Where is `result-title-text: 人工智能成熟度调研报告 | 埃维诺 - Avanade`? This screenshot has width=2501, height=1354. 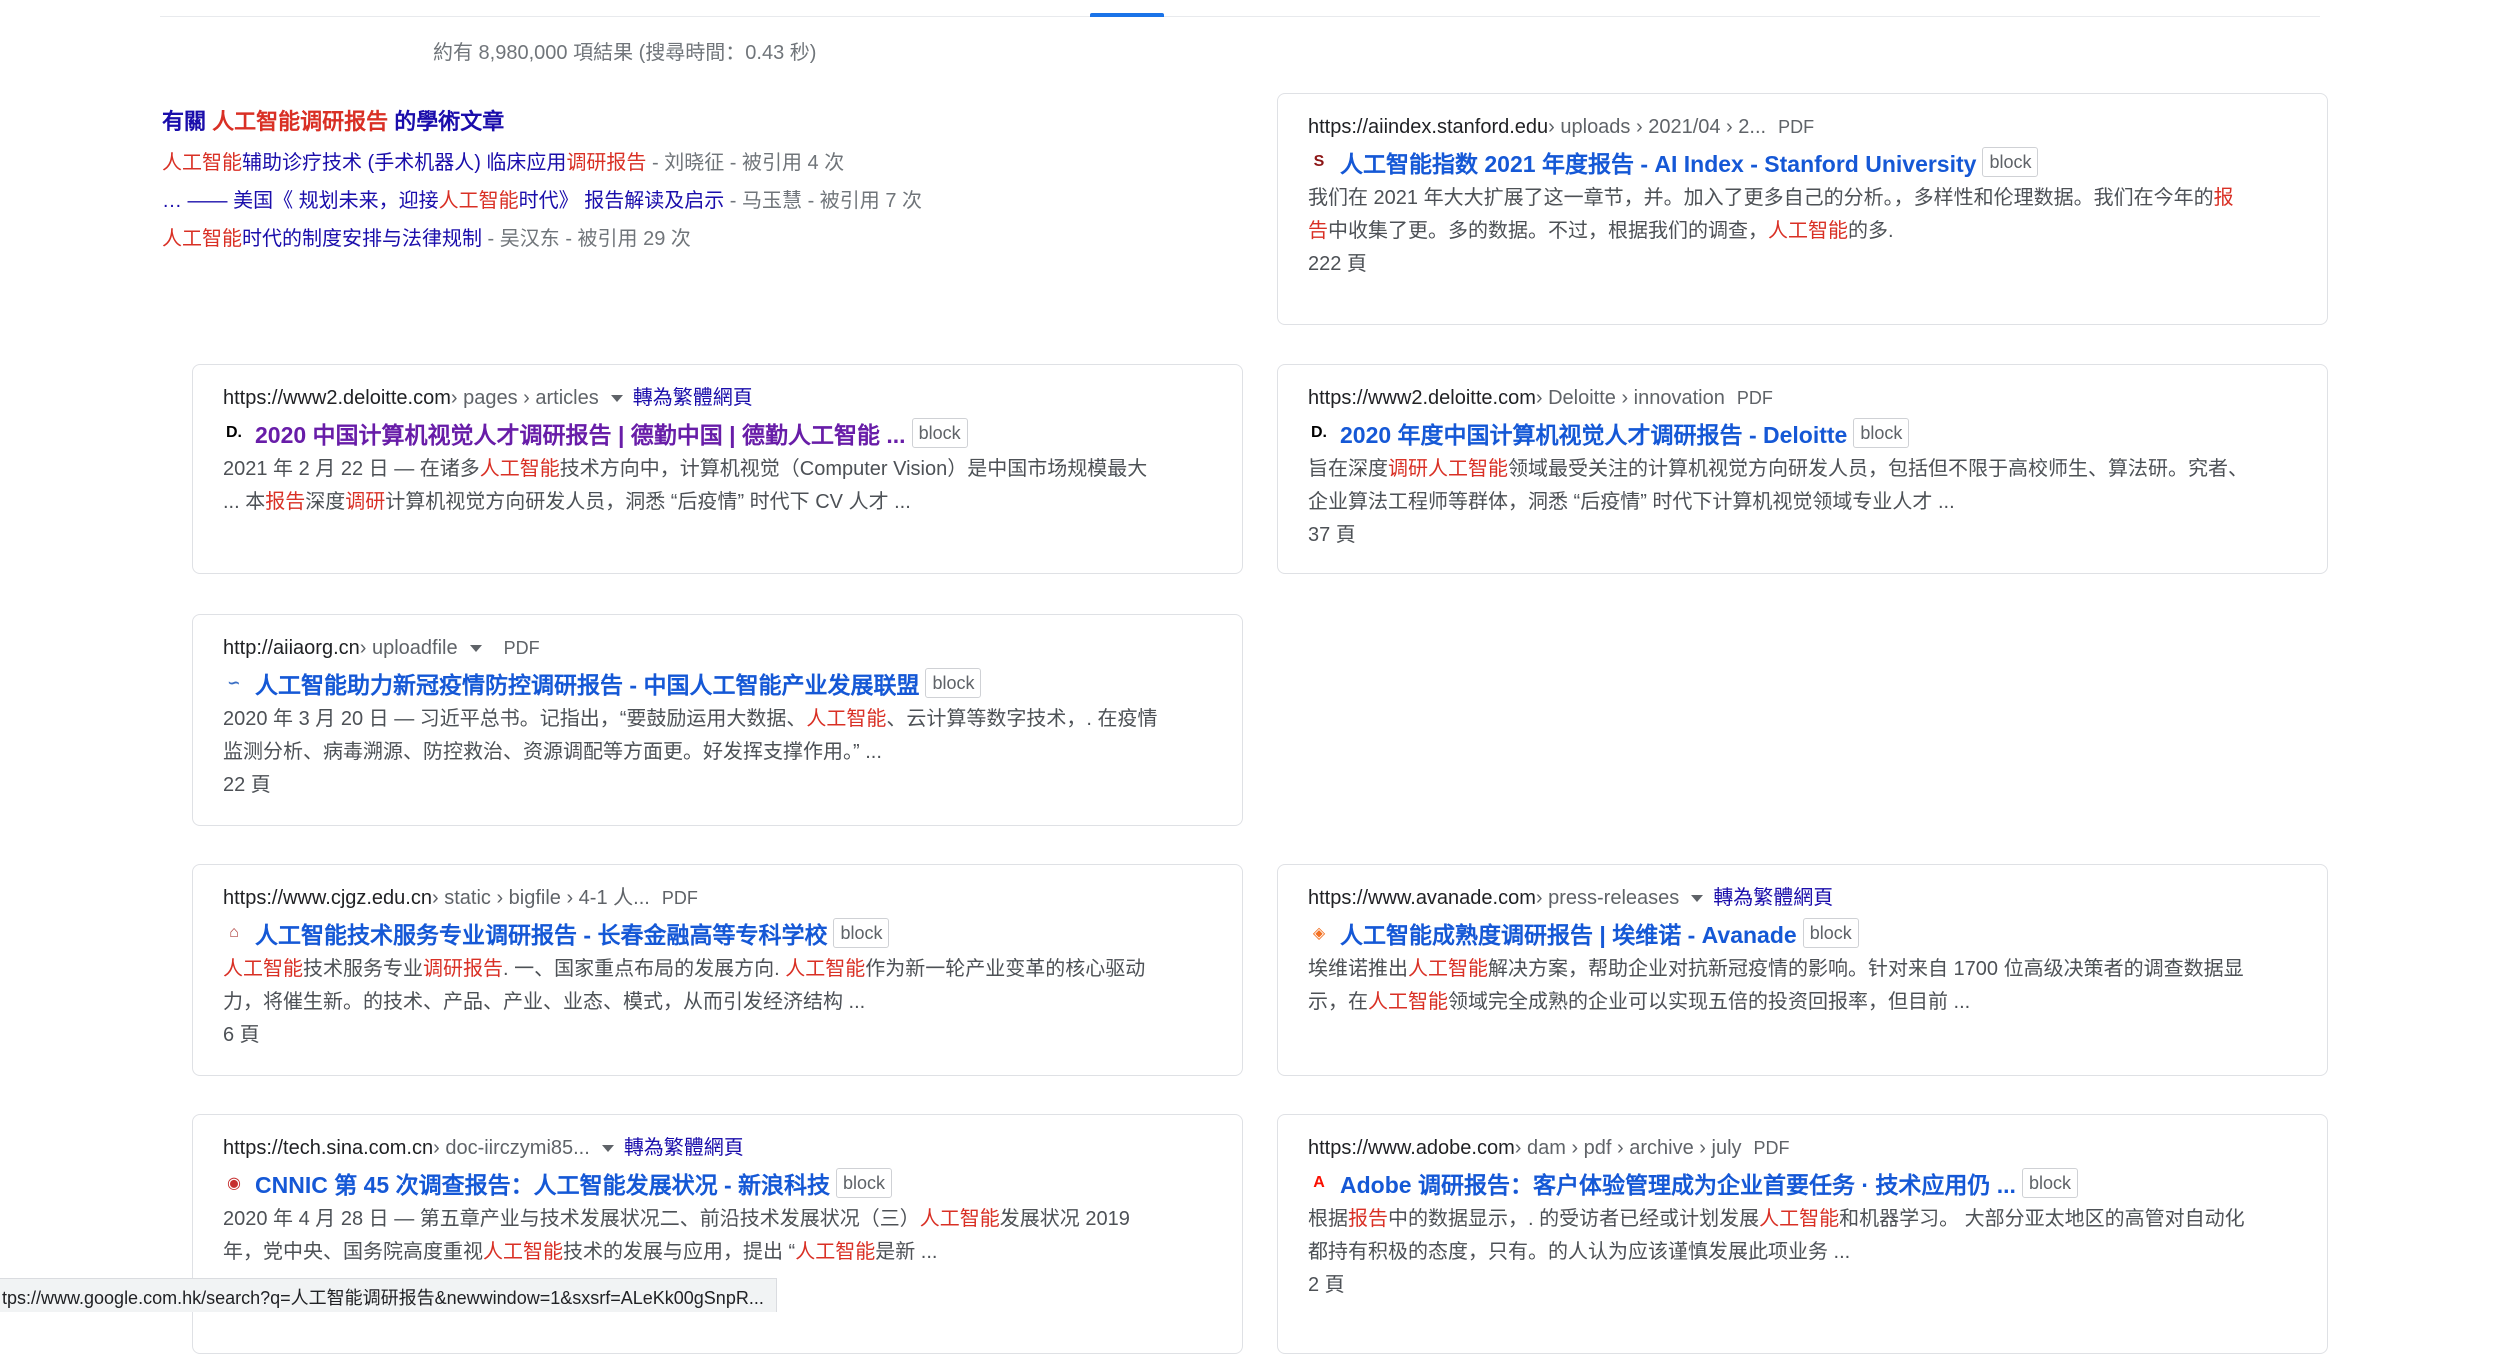 result-title-text: 人工智能成熟度调研报告 | 埃维诺 - Avanade is located at coordinates (1568, 935).